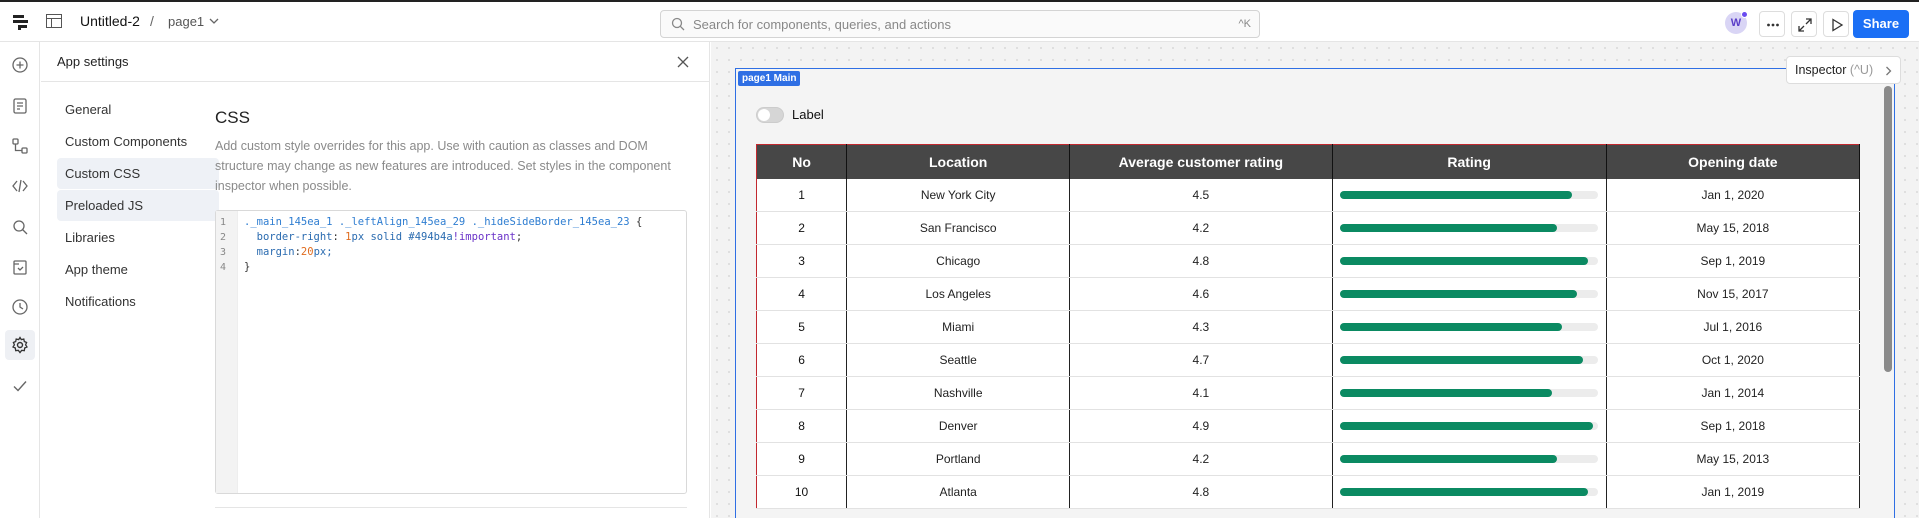 The height and width of the screenshot is (518, 1919). Describe the element at coordinates (769, 78) in the screenshot. I see `frame-tag: page1 Main` at that location.